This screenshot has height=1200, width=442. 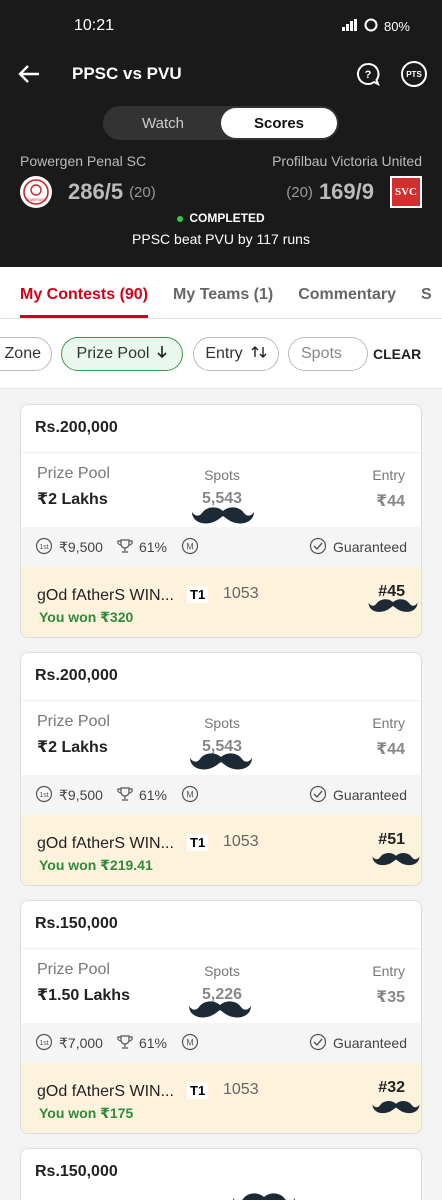 I want to click on watch-scores-toggle: Watch Scores, so click(x=221, y=123).